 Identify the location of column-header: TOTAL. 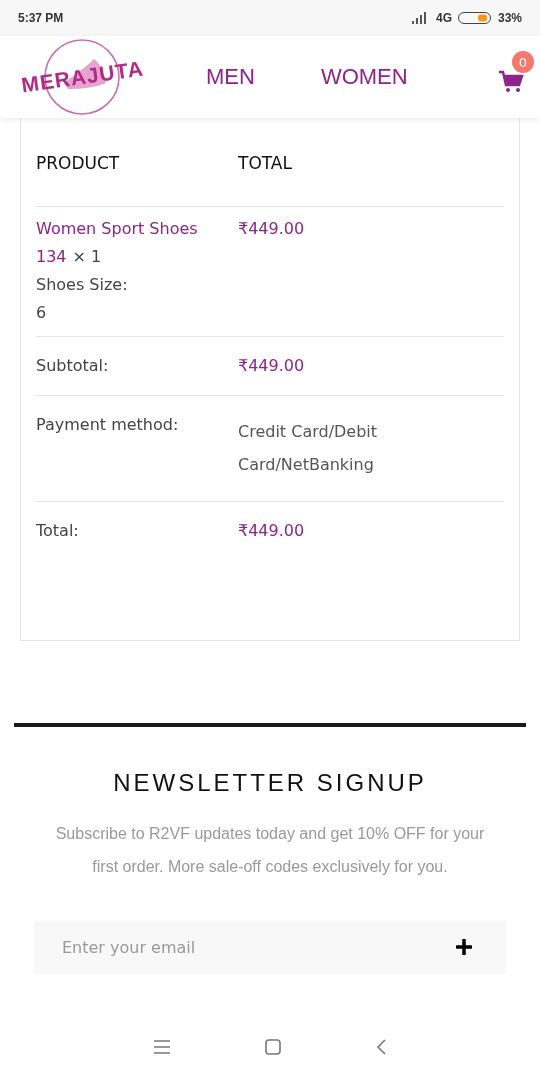
(265, 163).